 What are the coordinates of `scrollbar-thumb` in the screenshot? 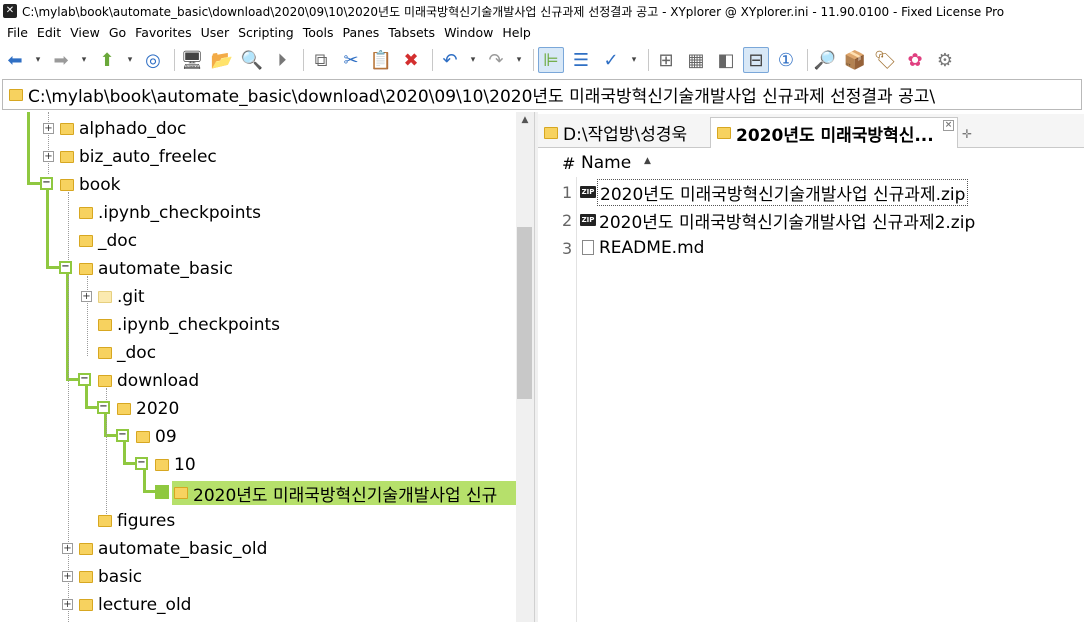 It's located at (524, 313).